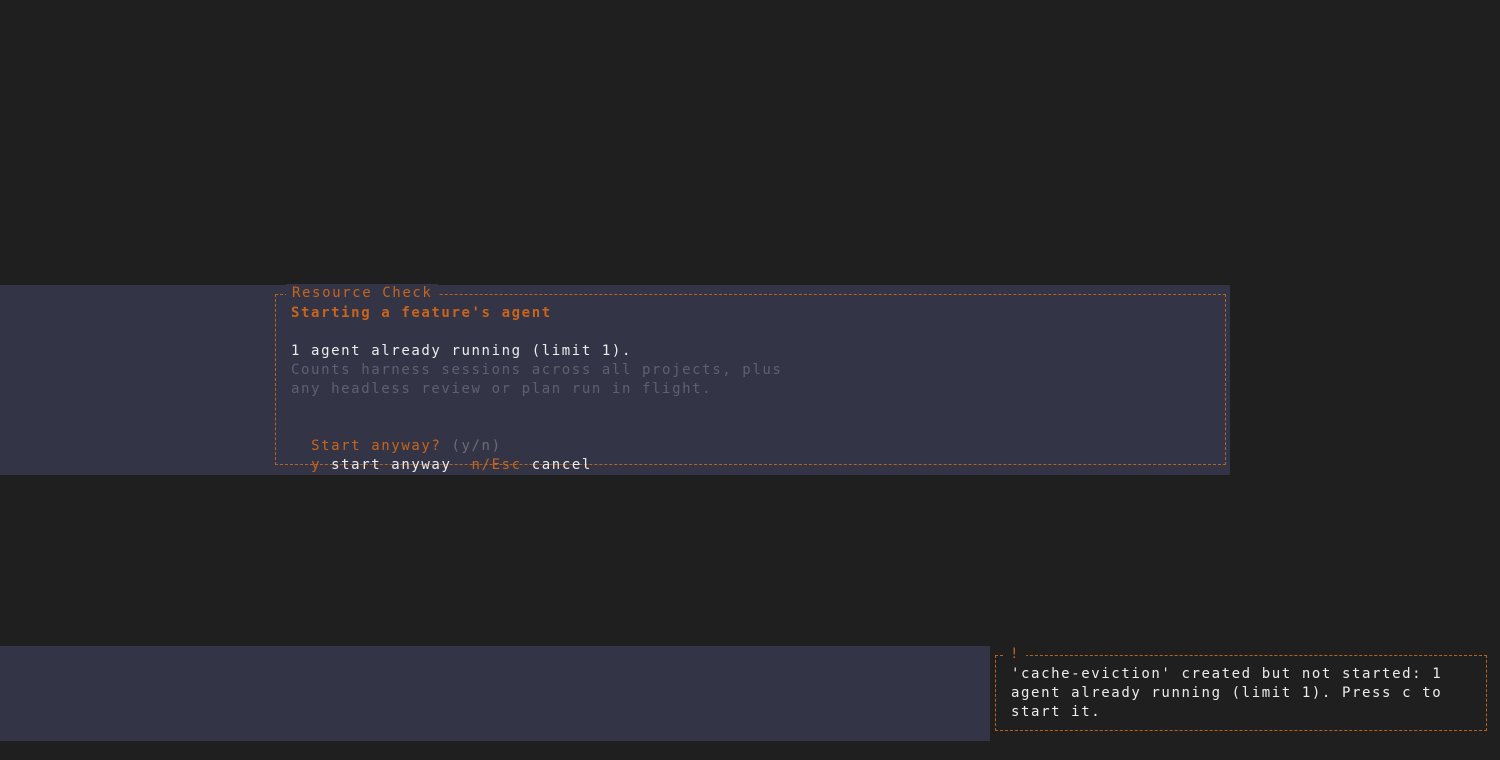 This screenshot has height=760, width=1500. I want to click on cancel-label: cancel, so click(561, 465).